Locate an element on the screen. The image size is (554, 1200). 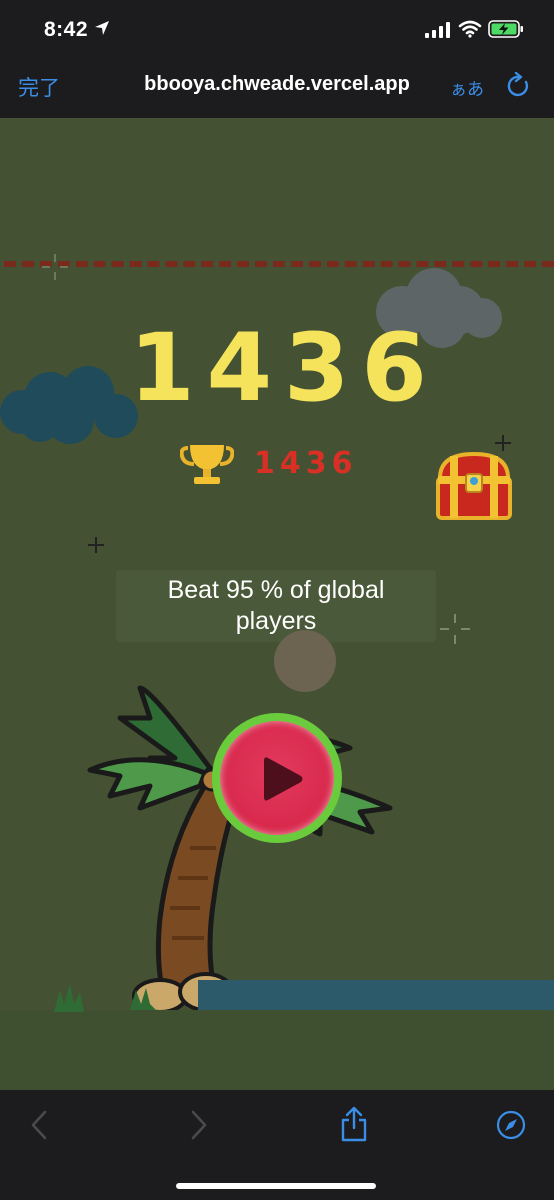
status-bar: 8:42 is located at coordinates (277, 30).